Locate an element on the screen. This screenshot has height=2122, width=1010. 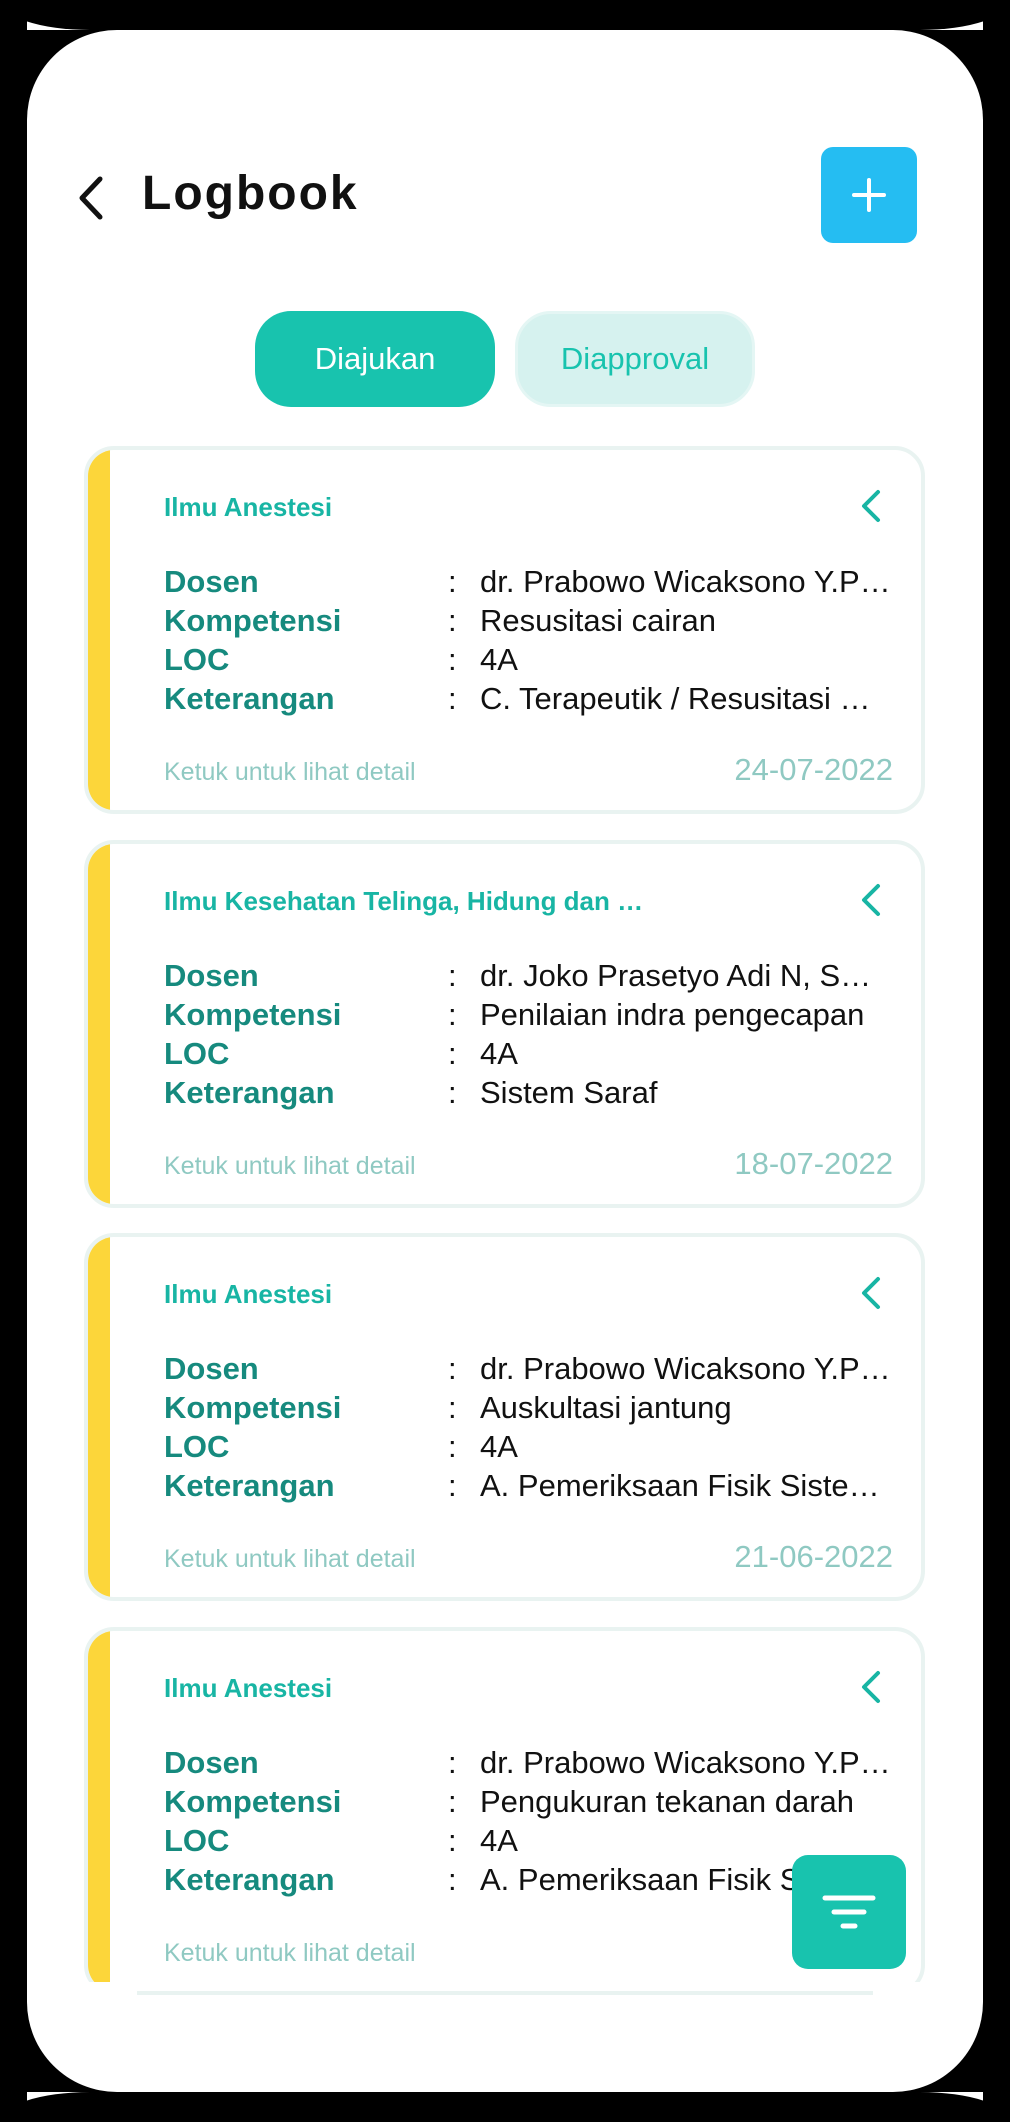
back-button is located at coordinates (91, 198).